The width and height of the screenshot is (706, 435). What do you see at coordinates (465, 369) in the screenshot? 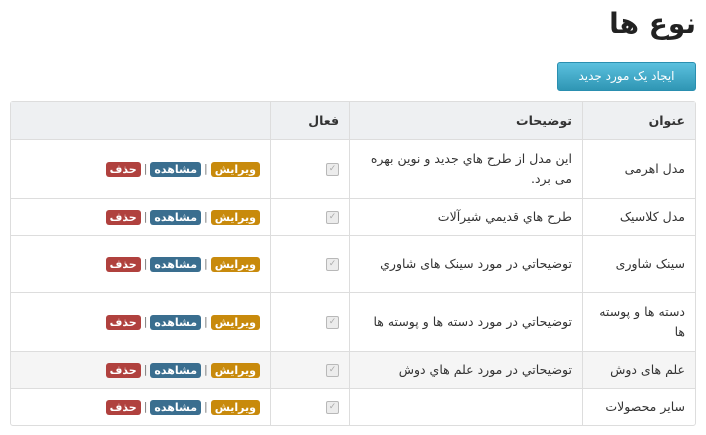
I see `row-description: توضیحاتي در مورد علم هاي دوش` at bounding box center [465, 369].